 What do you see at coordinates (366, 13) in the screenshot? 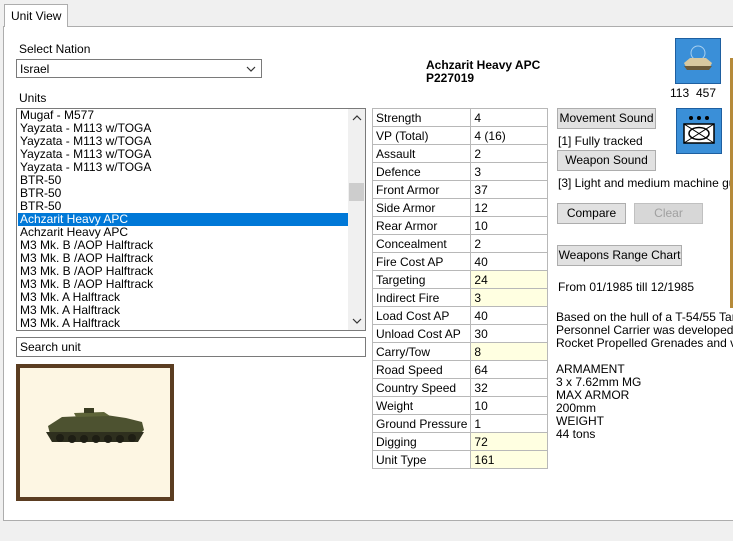
I see `tab-strip` at bounding box center [366, 13].